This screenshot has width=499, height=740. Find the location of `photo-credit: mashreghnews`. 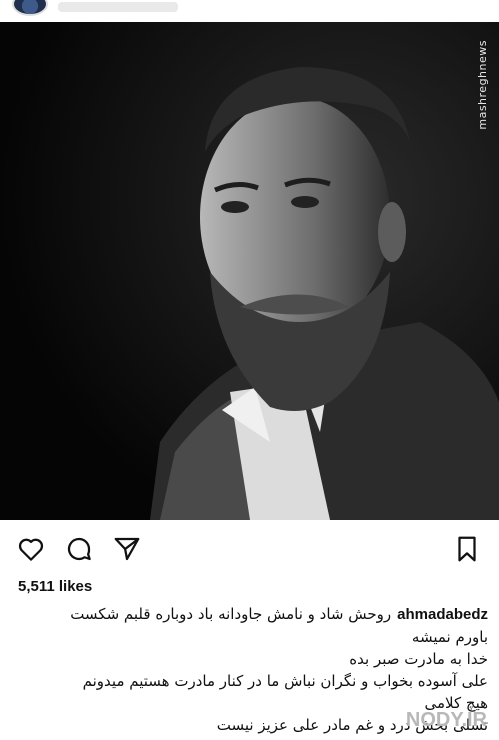

photo-credit: mashreghnews is located at coordinates (482, 85).